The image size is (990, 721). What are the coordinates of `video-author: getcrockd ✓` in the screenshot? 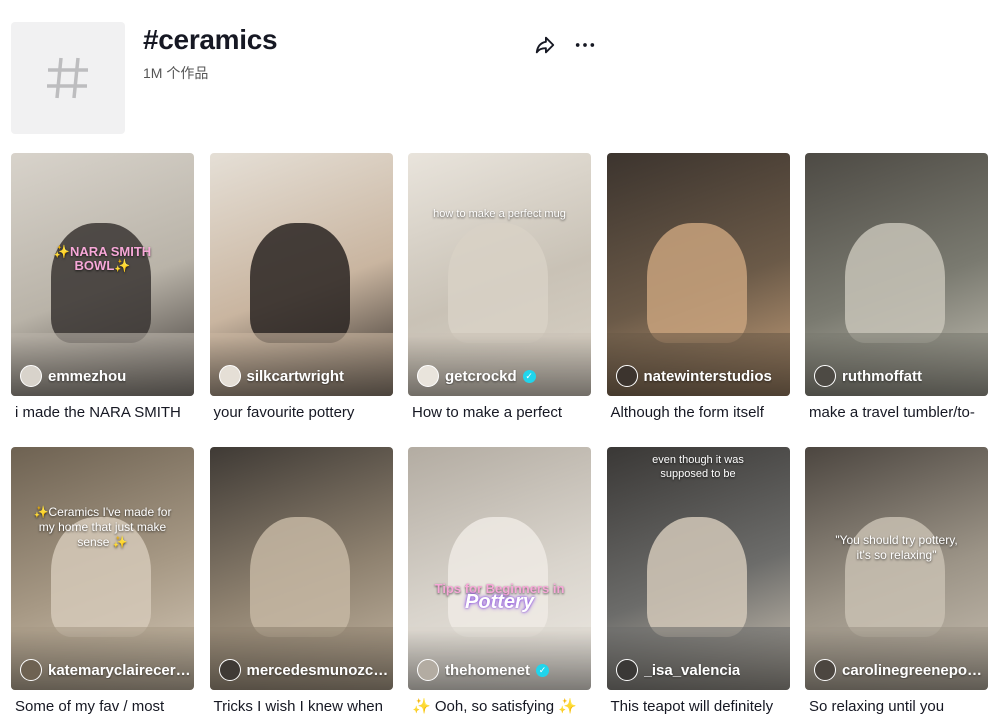 It's located at (476, 376).